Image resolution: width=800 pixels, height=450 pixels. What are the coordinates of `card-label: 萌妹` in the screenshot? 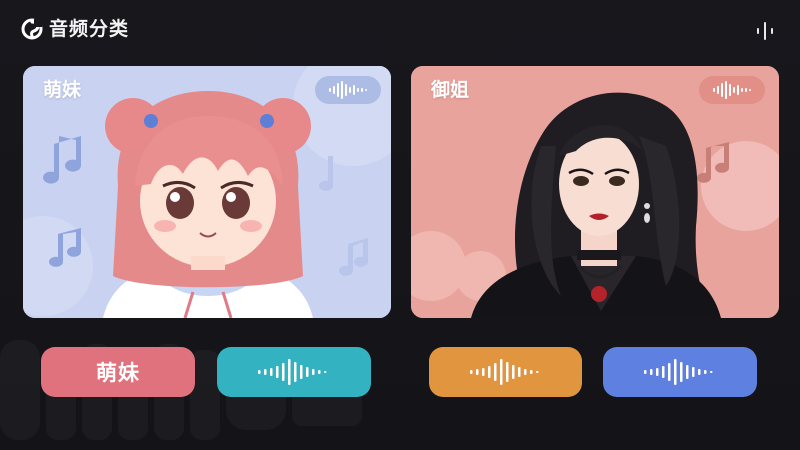 It's located at (62, 90).